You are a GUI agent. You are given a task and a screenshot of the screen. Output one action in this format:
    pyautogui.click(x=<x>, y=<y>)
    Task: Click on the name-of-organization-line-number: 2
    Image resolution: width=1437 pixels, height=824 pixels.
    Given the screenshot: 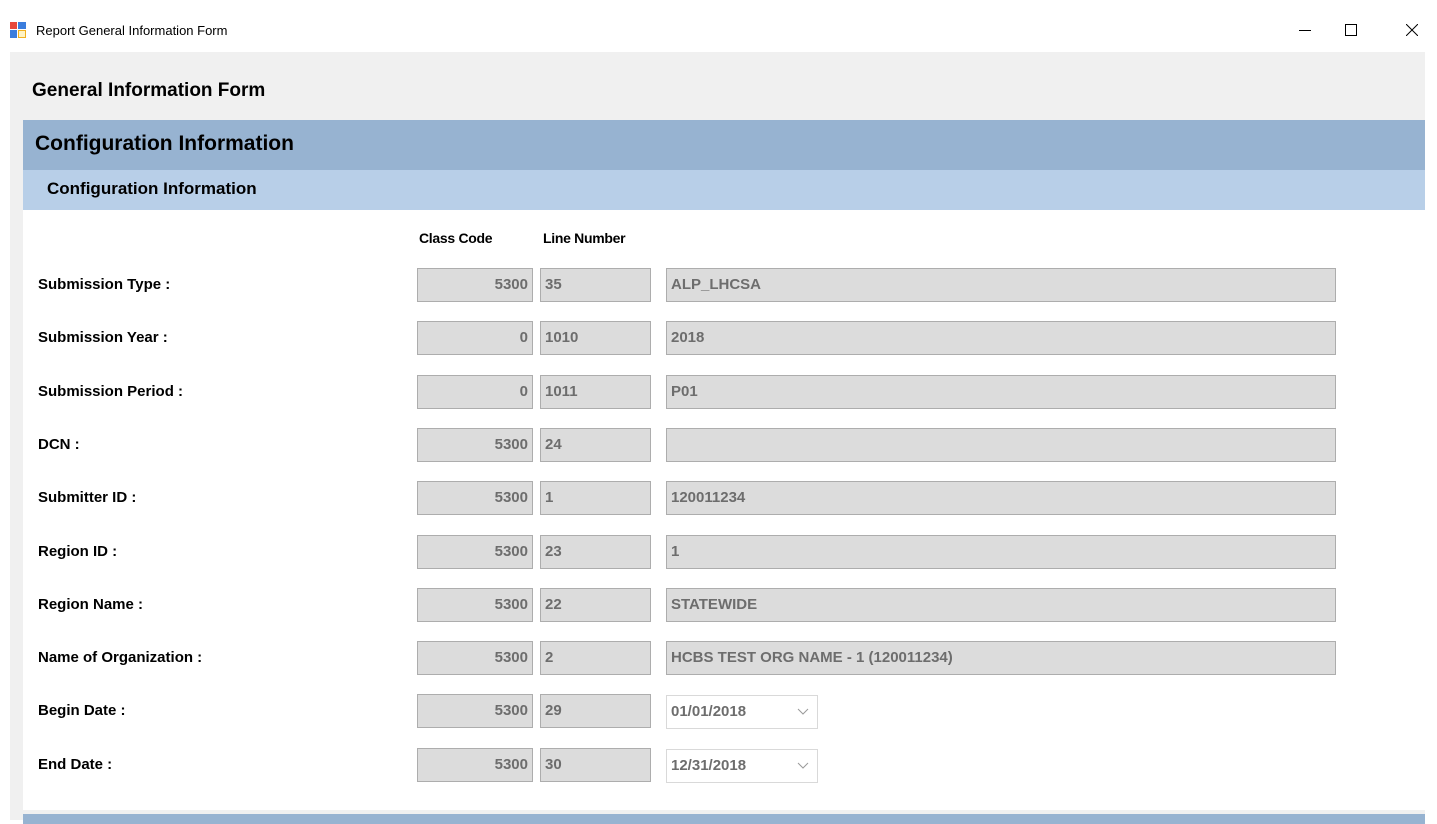 What is the action you would take?
    pyautogui.click(x=595, y=658)
    